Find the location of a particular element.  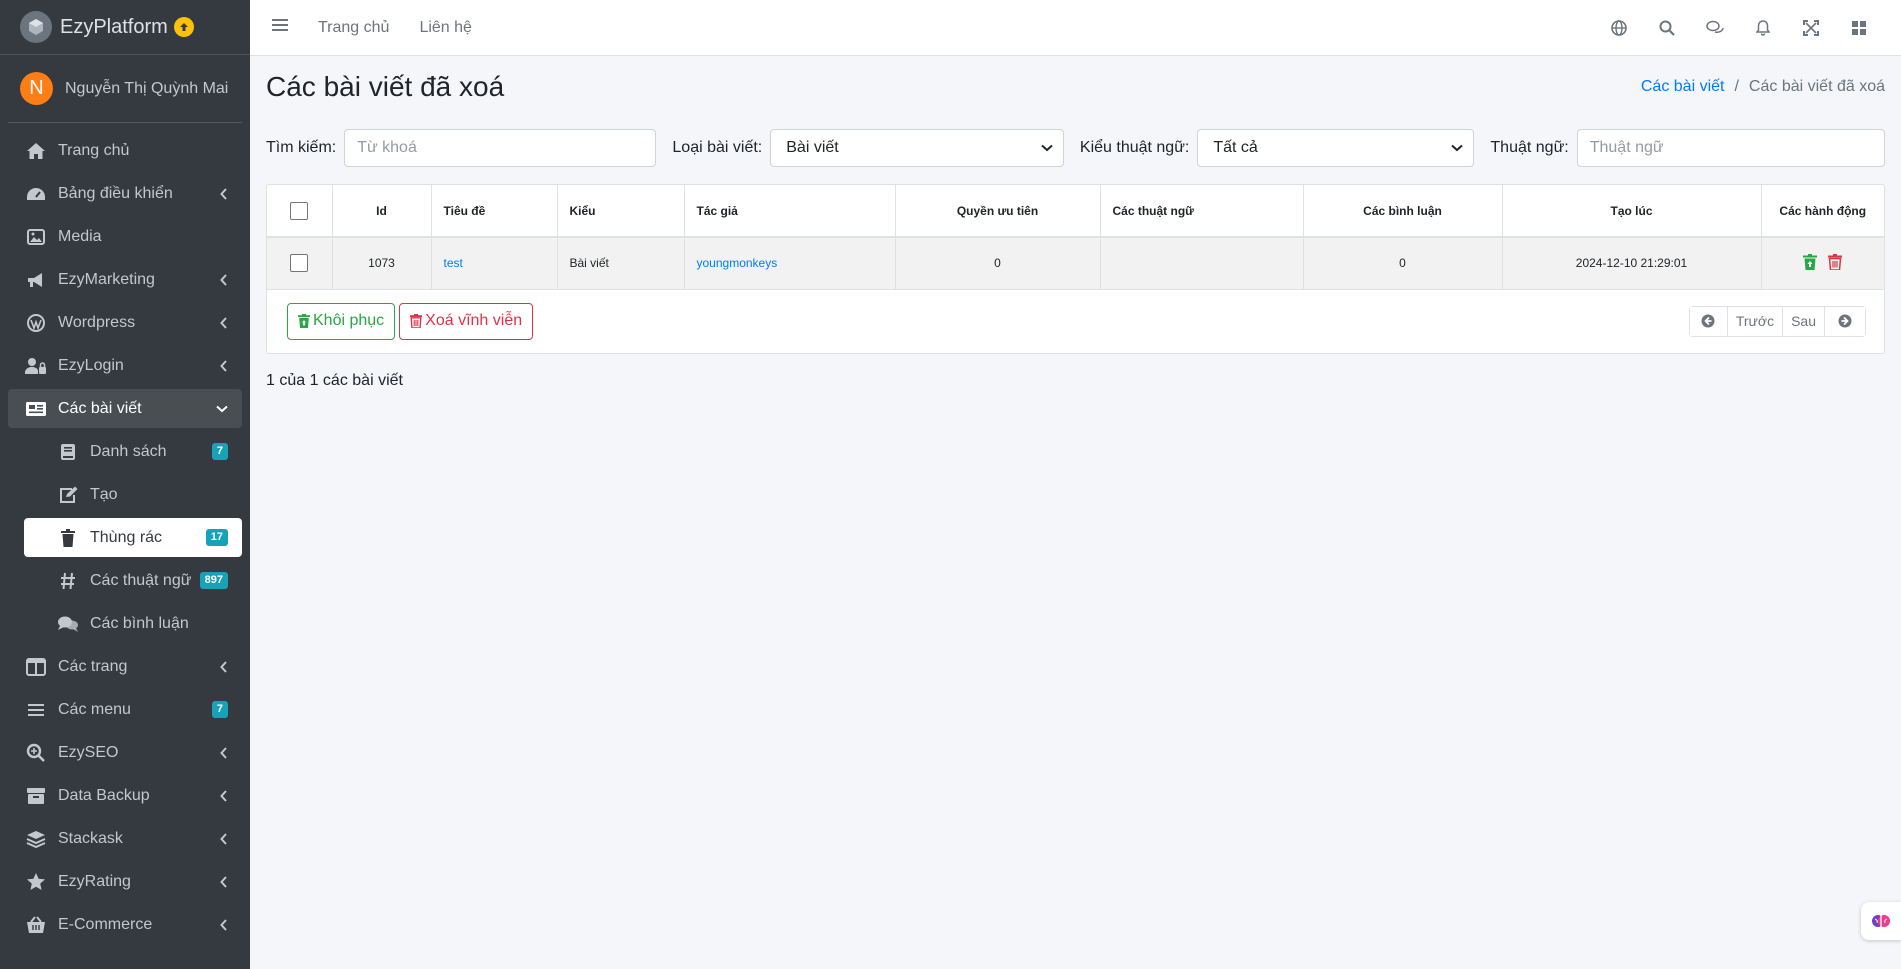

row-checkbox-cell is located at coordinates (300, 263).